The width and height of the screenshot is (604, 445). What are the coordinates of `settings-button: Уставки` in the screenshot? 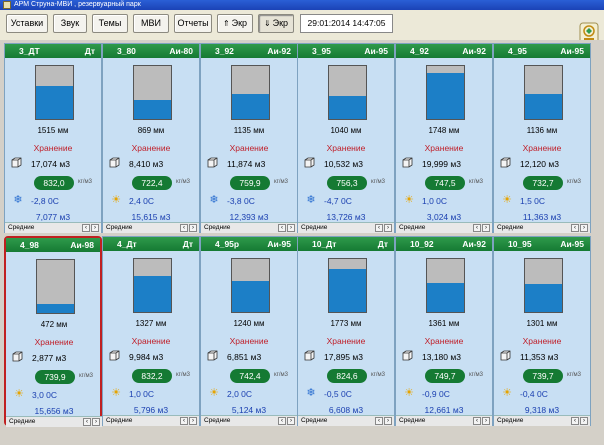 It's located at (27, 23).